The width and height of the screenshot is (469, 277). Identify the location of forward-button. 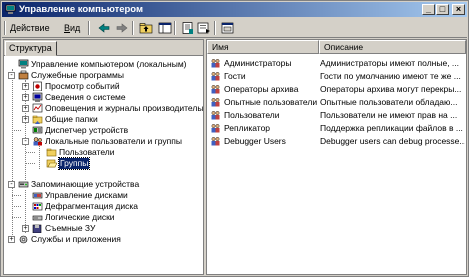
(122, 28).